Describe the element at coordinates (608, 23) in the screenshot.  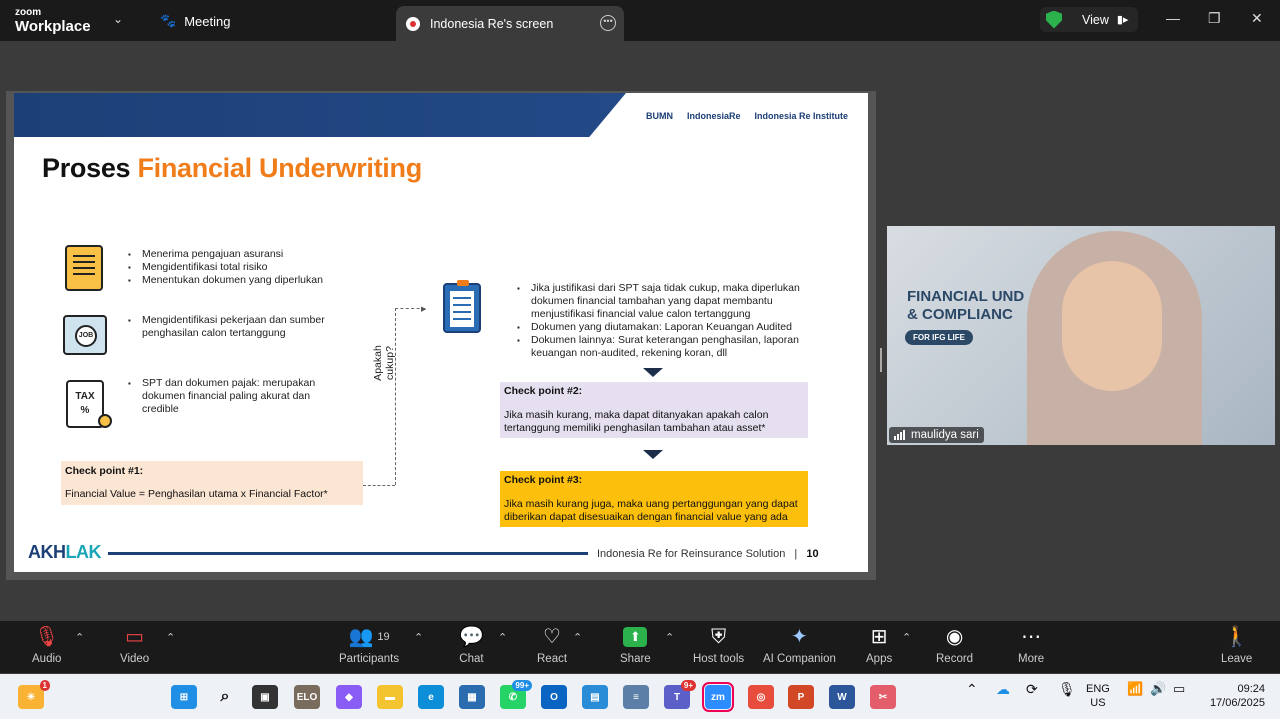
I see `more-options-icon: •••` at that location.